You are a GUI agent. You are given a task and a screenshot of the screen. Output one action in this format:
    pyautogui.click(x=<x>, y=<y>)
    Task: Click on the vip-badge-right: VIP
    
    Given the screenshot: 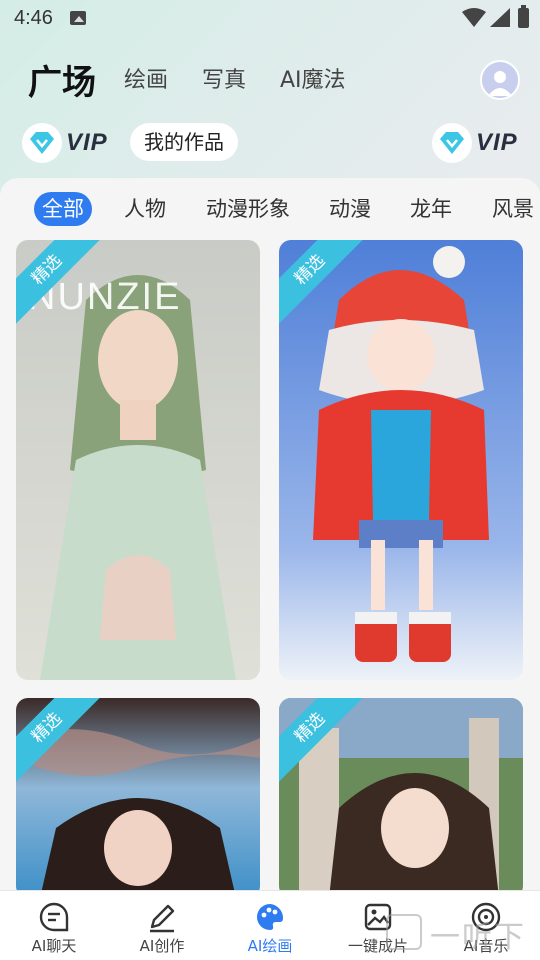 What is the action you would take?
    pyautogui.click(x=475, y=143)
    